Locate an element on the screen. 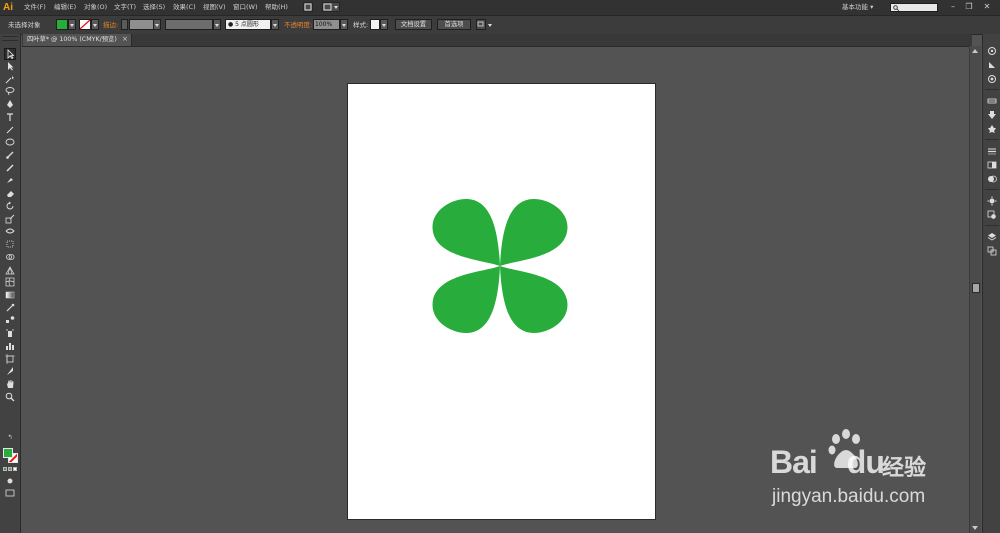 The image size is (1000, 533). graphic-styles-panel-icon is located at coordinates (992, 130).